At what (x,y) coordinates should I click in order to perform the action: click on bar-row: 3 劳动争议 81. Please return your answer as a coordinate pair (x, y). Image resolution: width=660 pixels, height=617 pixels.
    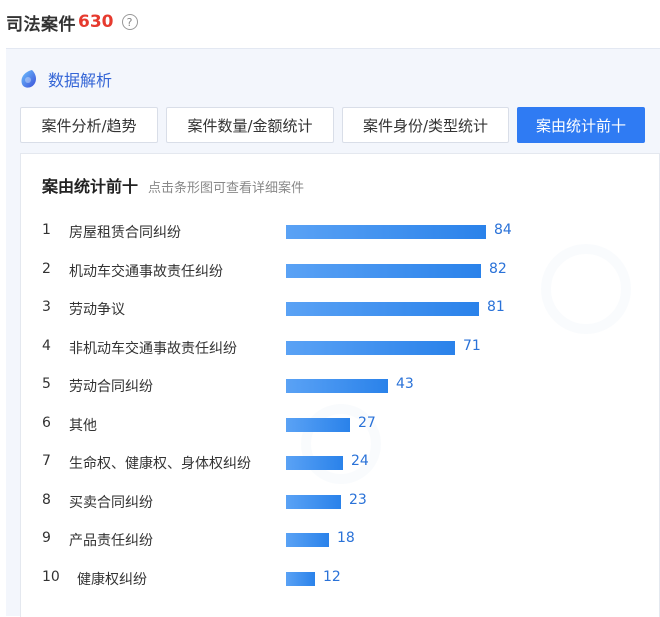
    Looking at the image, I should click on (340, 308).